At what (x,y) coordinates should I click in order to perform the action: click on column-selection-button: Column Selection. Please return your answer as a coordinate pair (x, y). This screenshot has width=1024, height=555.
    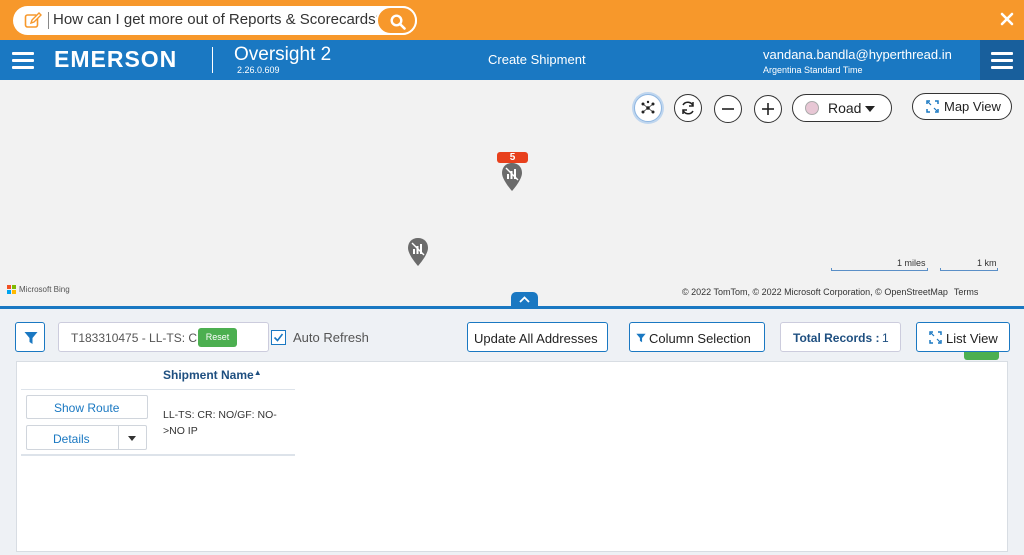
    Looking at the image, I should click on (697, 337).